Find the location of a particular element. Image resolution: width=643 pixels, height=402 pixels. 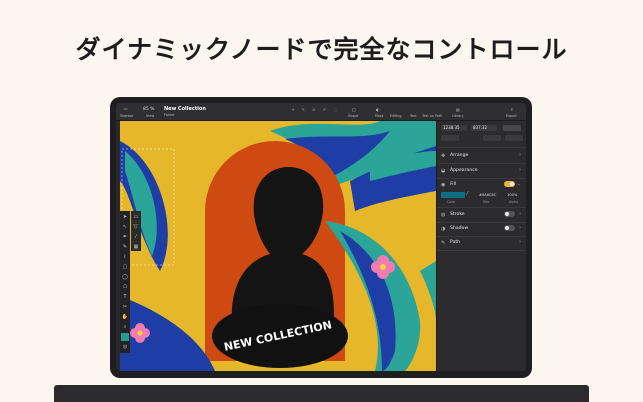

appearance-section: ◒ Appearance › is located at coordinates (482, 171).